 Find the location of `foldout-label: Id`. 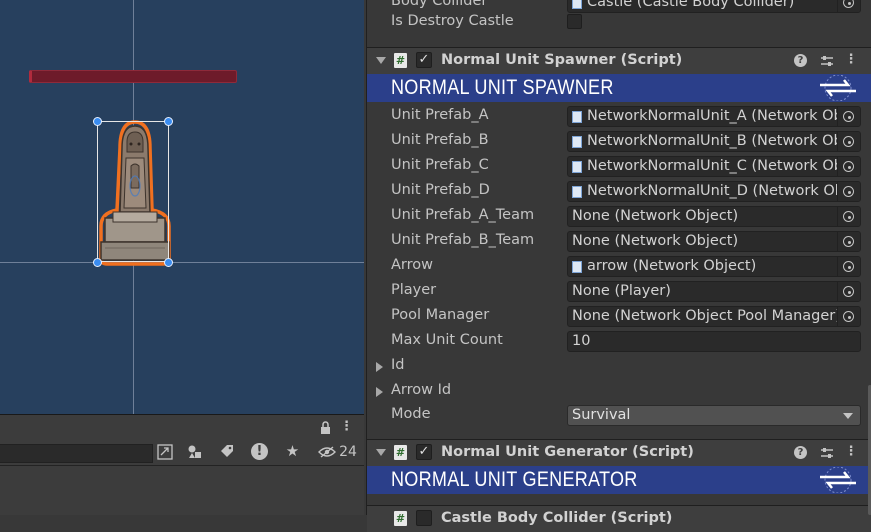

foldout-label: Id is located at coordinates (398, 365).